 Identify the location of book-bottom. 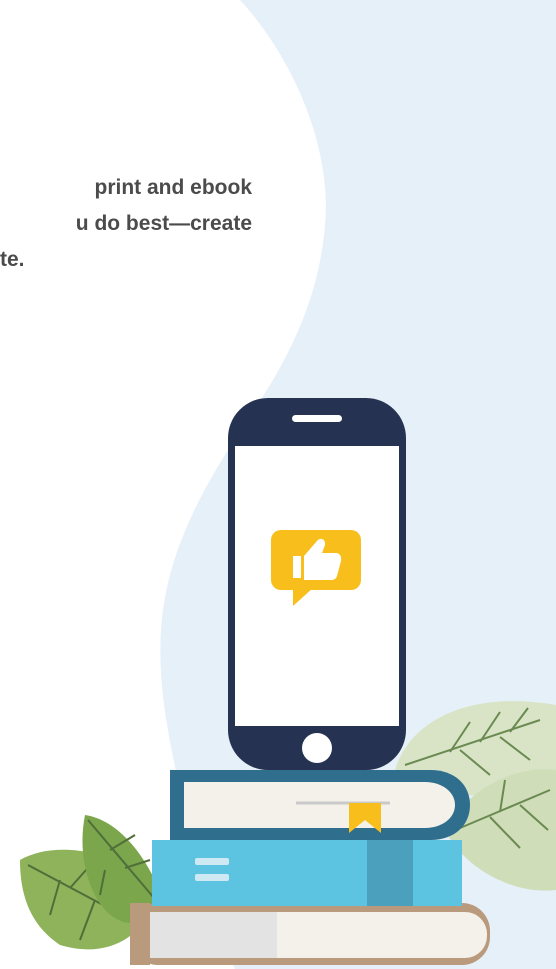
(310, 934).